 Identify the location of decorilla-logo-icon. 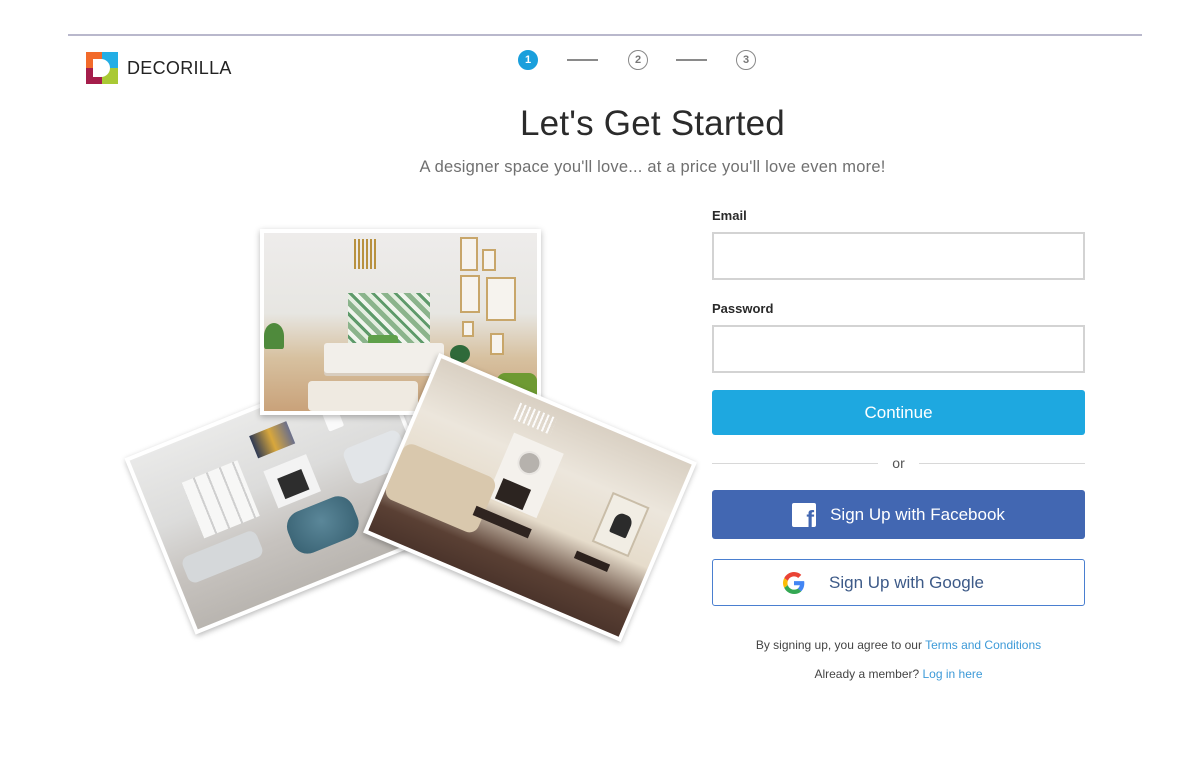
(102, 68).